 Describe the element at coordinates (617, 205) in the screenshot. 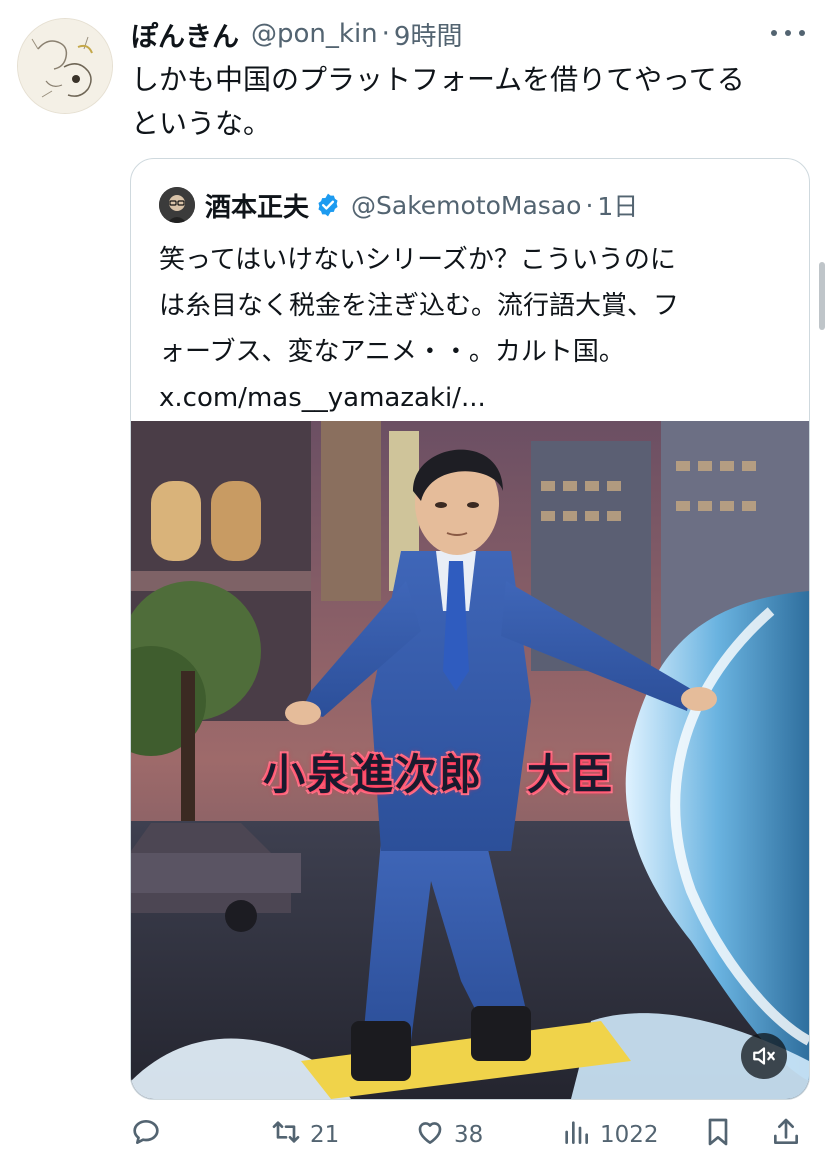

I see `quoted-post-time: 1日` at that location.